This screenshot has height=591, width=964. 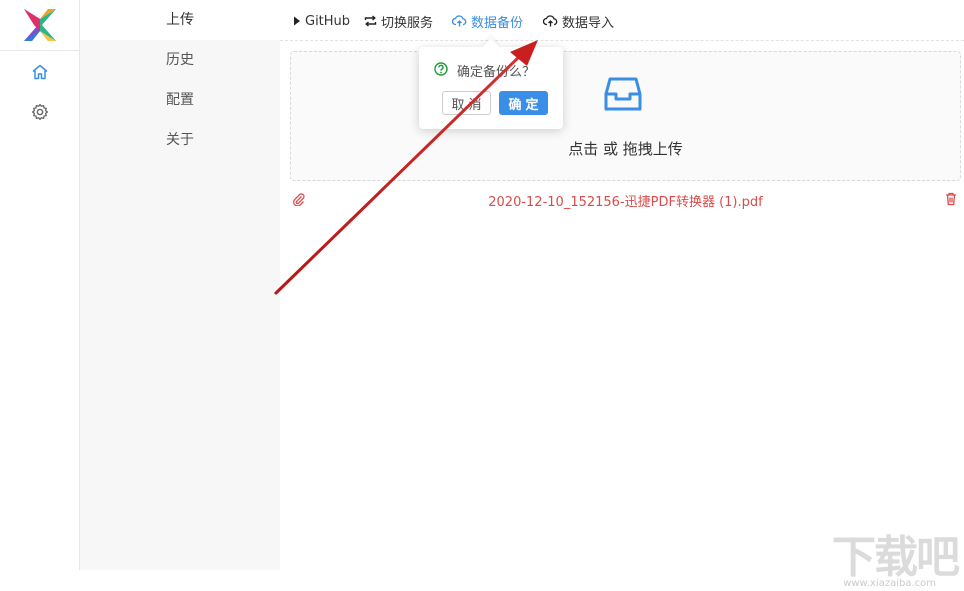 What do you see at coordinates (625, 149) in the screenshot?
I see `upload-prompt: 点击 或 拖拽上传` at bounding box center [625, 149].